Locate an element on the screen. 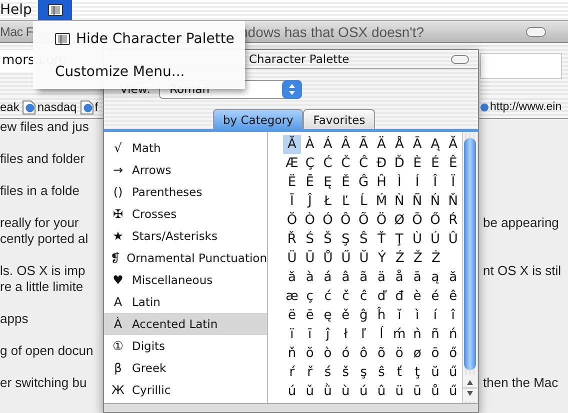 The image size is (568, 413). character-cell: ǹ is located at coordinates (417, 334).